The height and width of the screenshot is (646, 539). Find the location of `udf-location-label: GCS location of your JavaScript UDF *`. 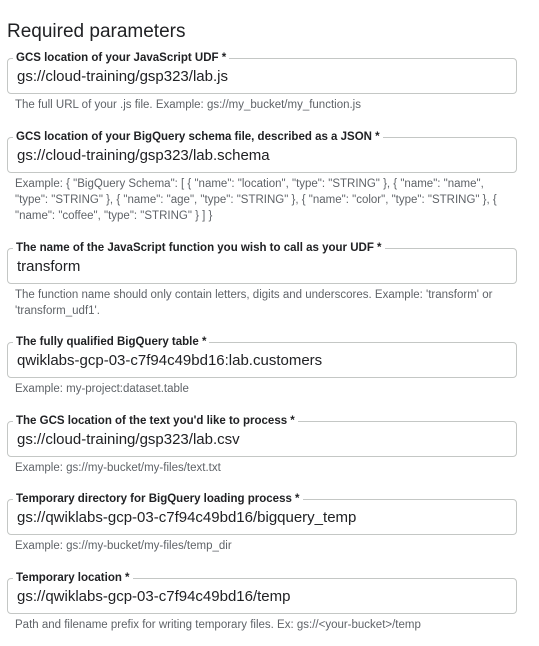

udf-location-label: GCS location of your JavaScript UDF * is located at coordinates (121, 58).